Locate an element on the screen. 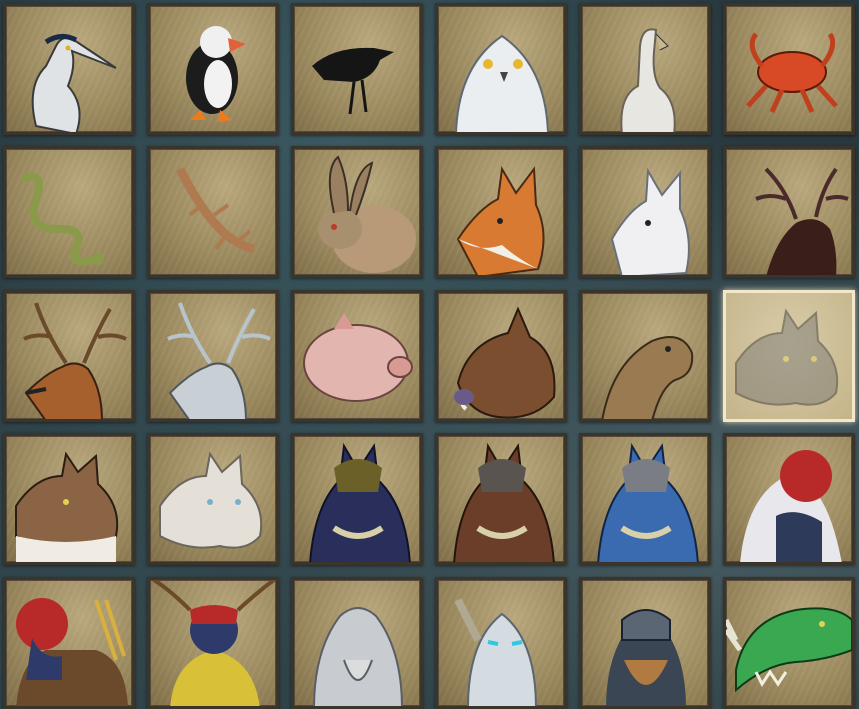  portrait-slot-lizard is located at coordinates (213, 212).